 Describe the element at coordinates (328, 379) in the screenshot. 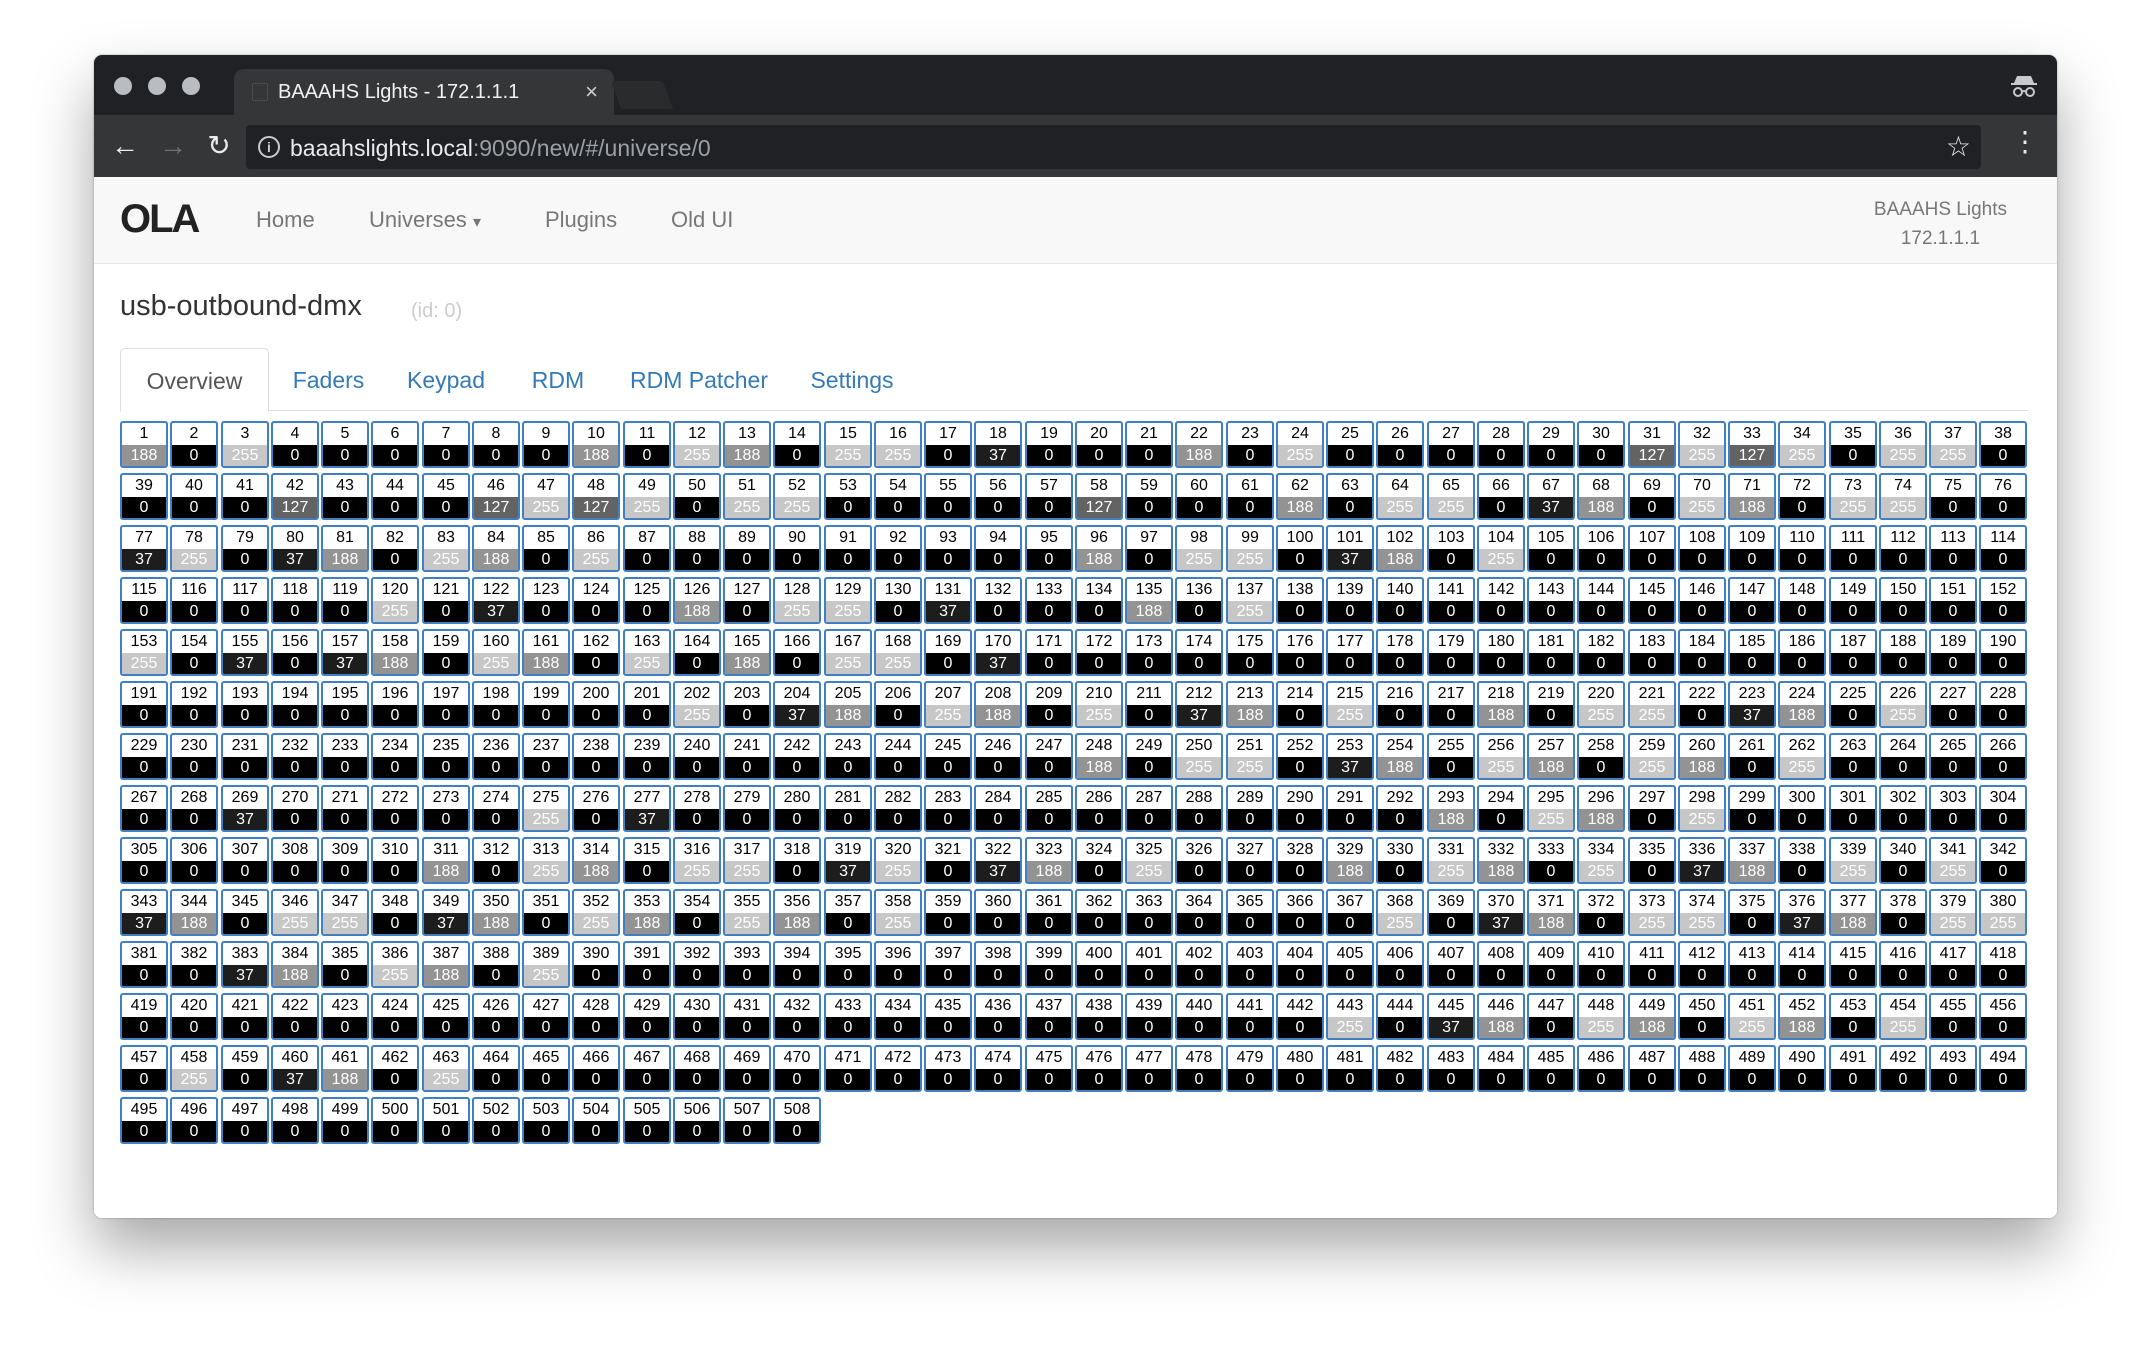

I see `tab-faders: Faders` at that location.